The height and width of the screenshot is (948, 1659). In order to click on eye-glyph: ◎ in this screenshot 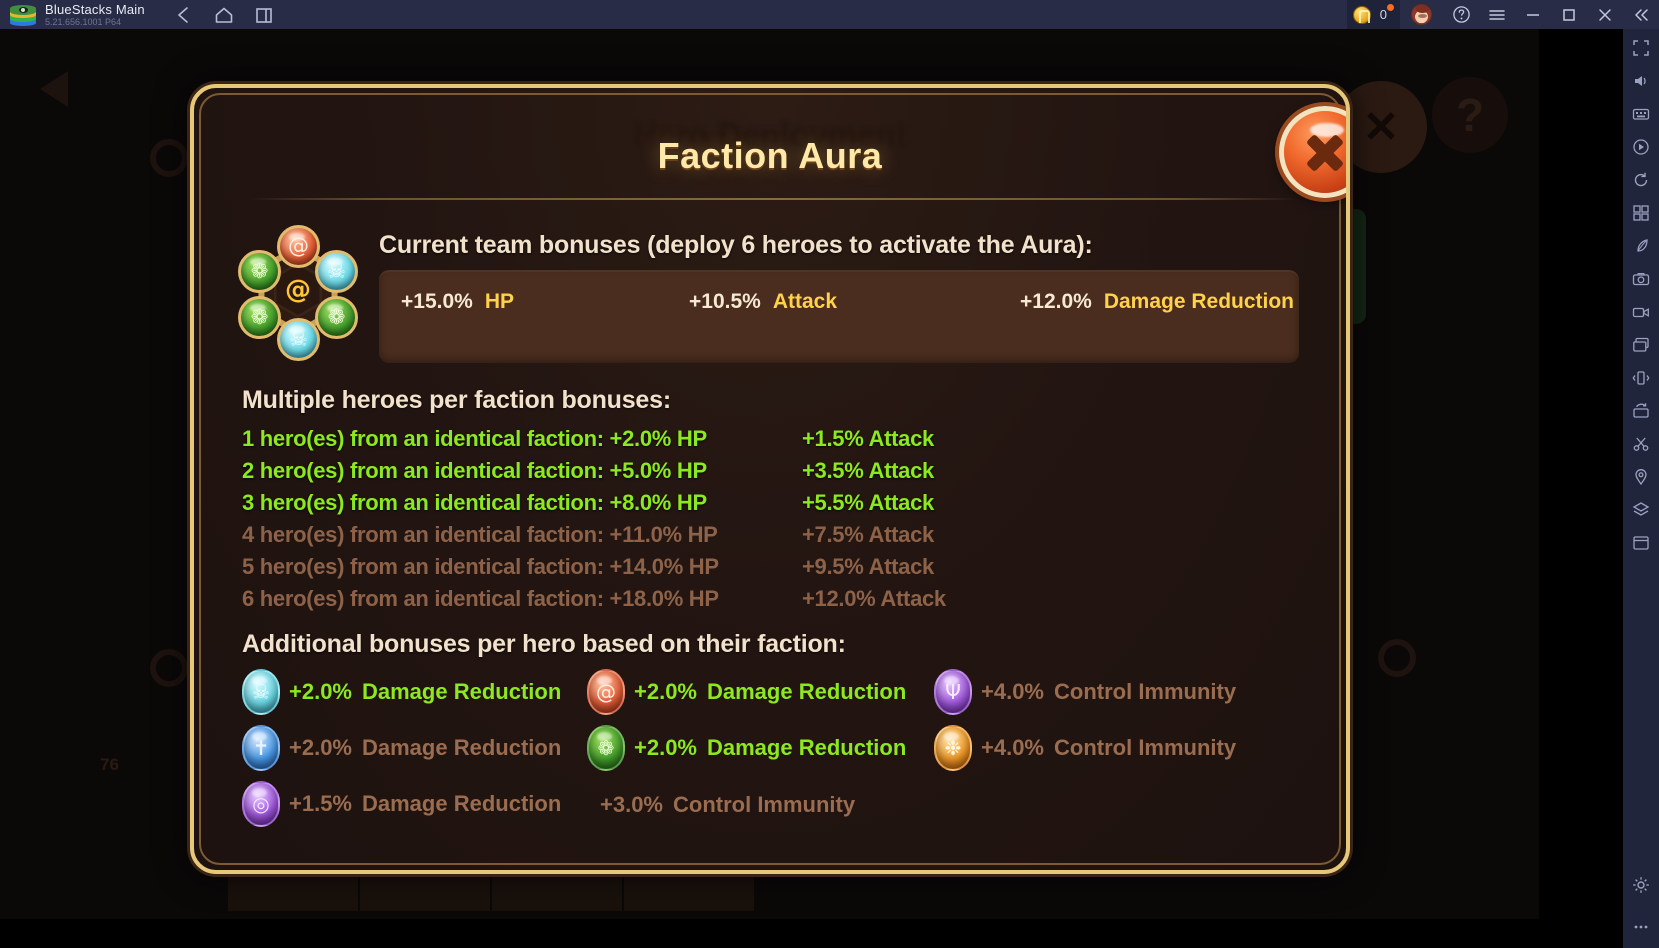, I will do `click(261, 804)`.